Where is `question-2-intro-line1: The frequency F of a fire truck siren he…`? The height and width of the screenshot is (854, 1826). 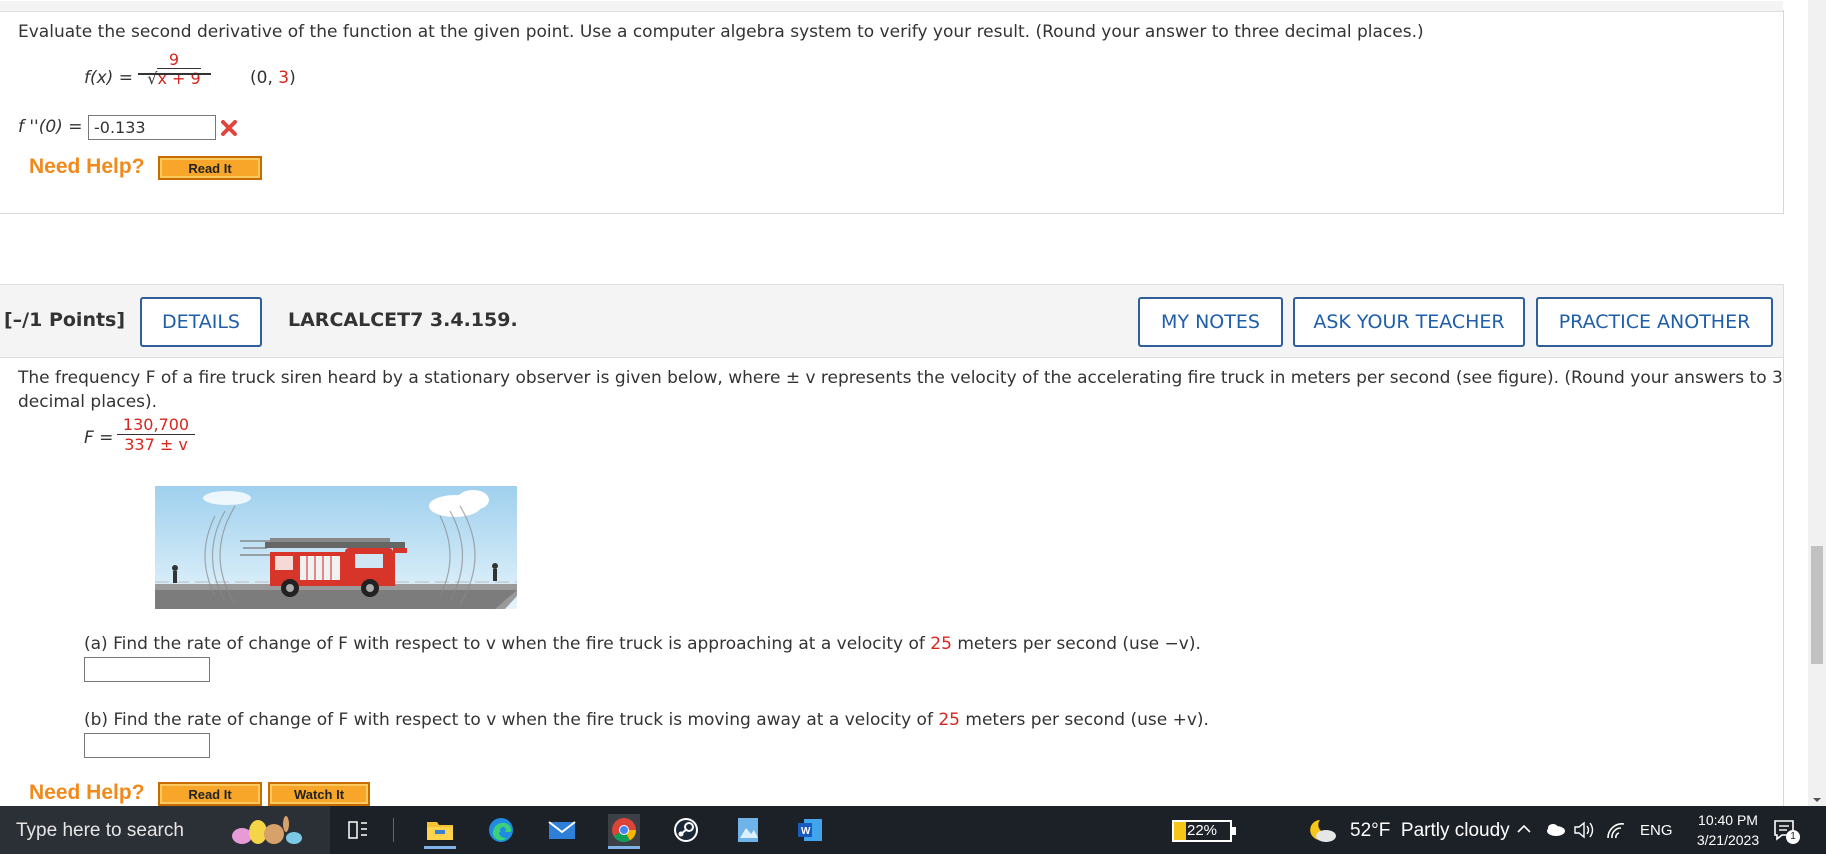 question-2-intro-line1: The frequency F of a fire truck siren he… is located at coordinates (900, 378).